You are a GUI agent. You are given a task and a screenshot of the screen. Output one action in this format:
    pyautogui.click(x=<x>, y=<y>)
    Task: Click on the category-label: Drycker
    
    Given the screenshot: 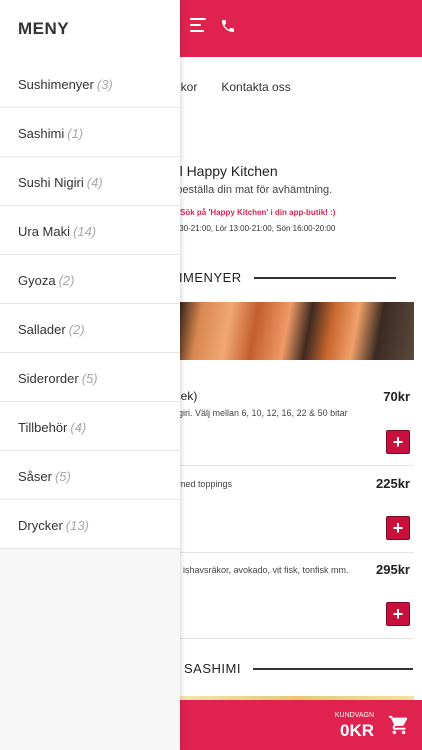 What is the action you would take?
    pyautogui.click(x=40, y=525)
    